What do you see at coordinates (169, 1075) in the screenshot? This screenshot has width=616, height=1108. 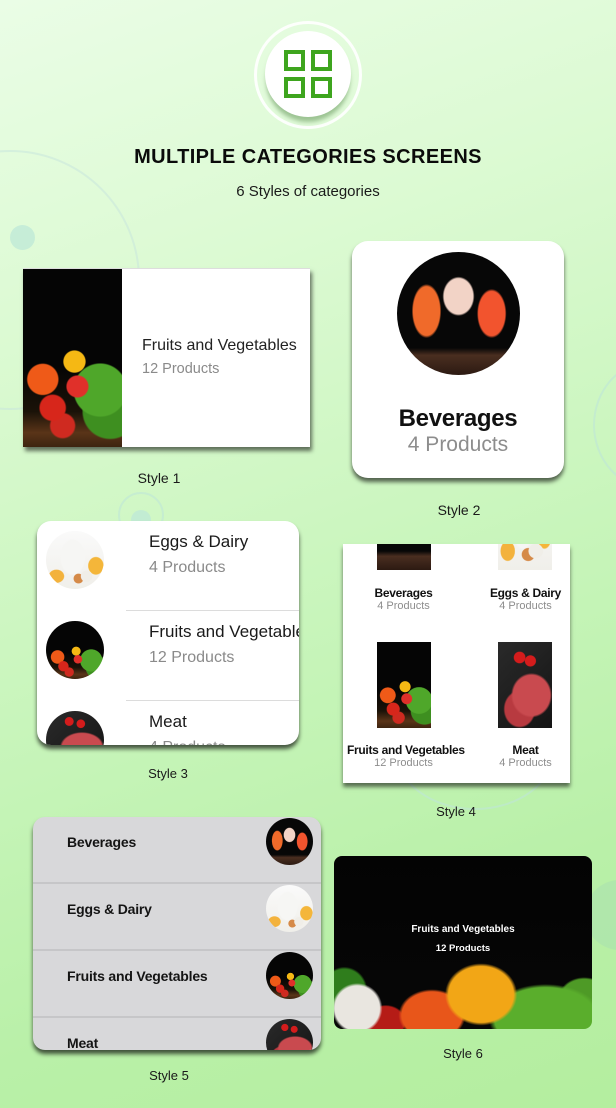 I see `style5-caption: Style 5` at bounding box center [169, 1075].